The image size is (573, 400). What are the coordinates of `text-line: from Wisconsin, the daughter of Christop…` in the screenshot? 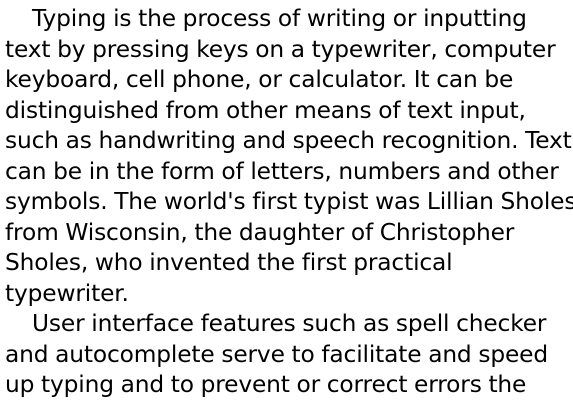 It's located at (260, 232).